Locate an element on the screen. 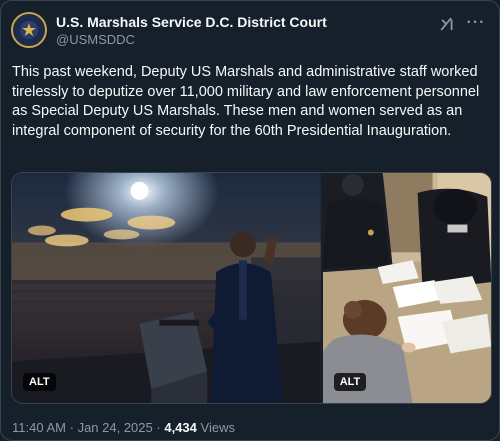 The image size is (500, 441). tweet-time: 11:40 AM is located at coordinates (39, 427).